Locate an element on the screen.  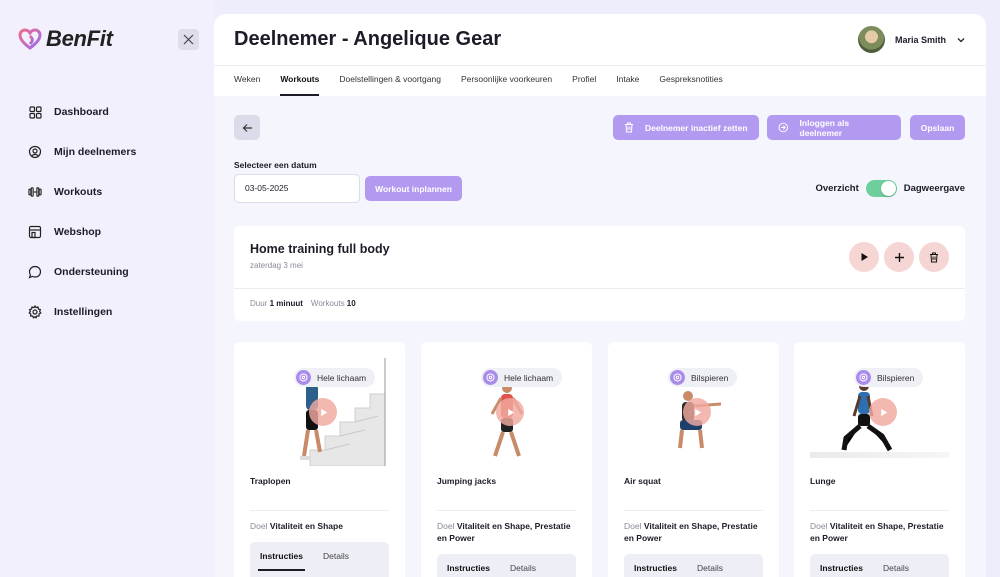
schedule-workout-button: Workout inplannen is located at coordinates (413, 188).